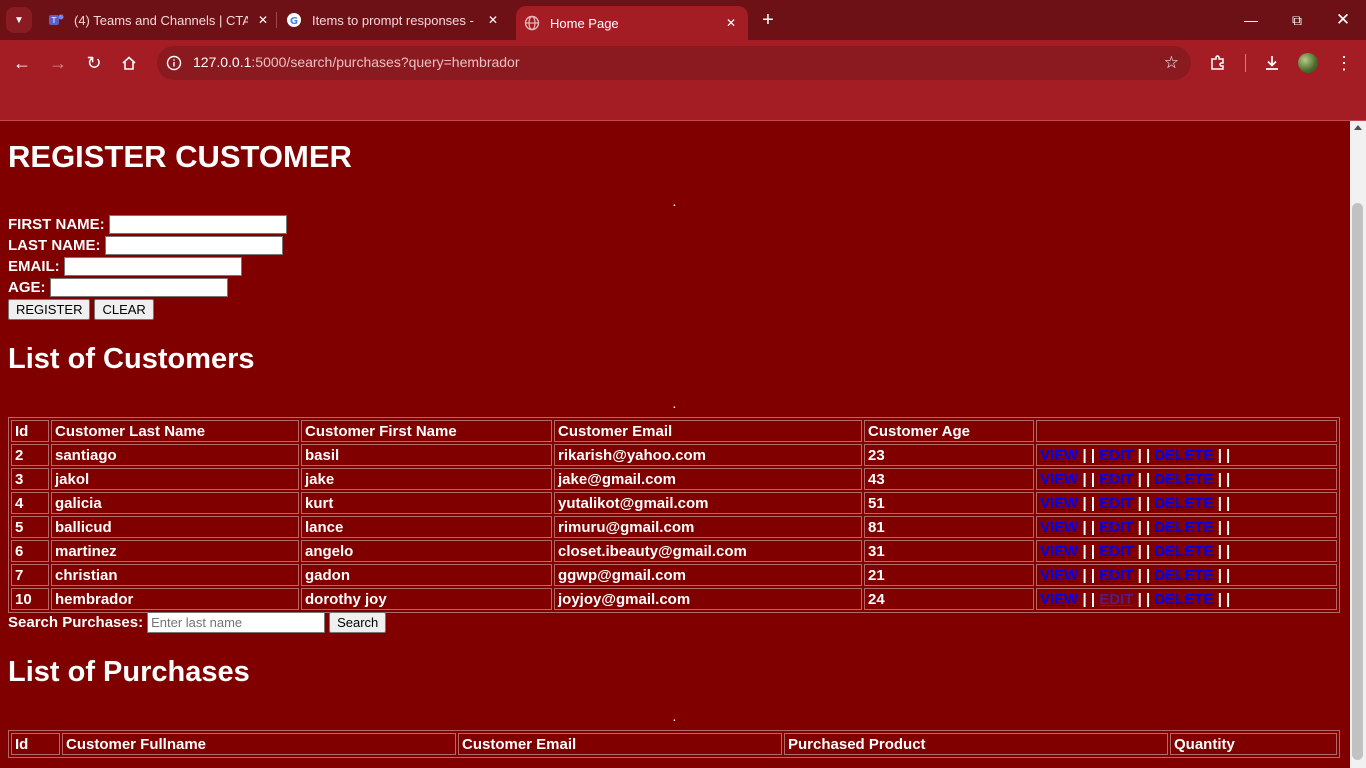 Image resolution: width=1366 pixels, height=768 pixels. I want to click on column-header-id: Id, so click(35, 744).